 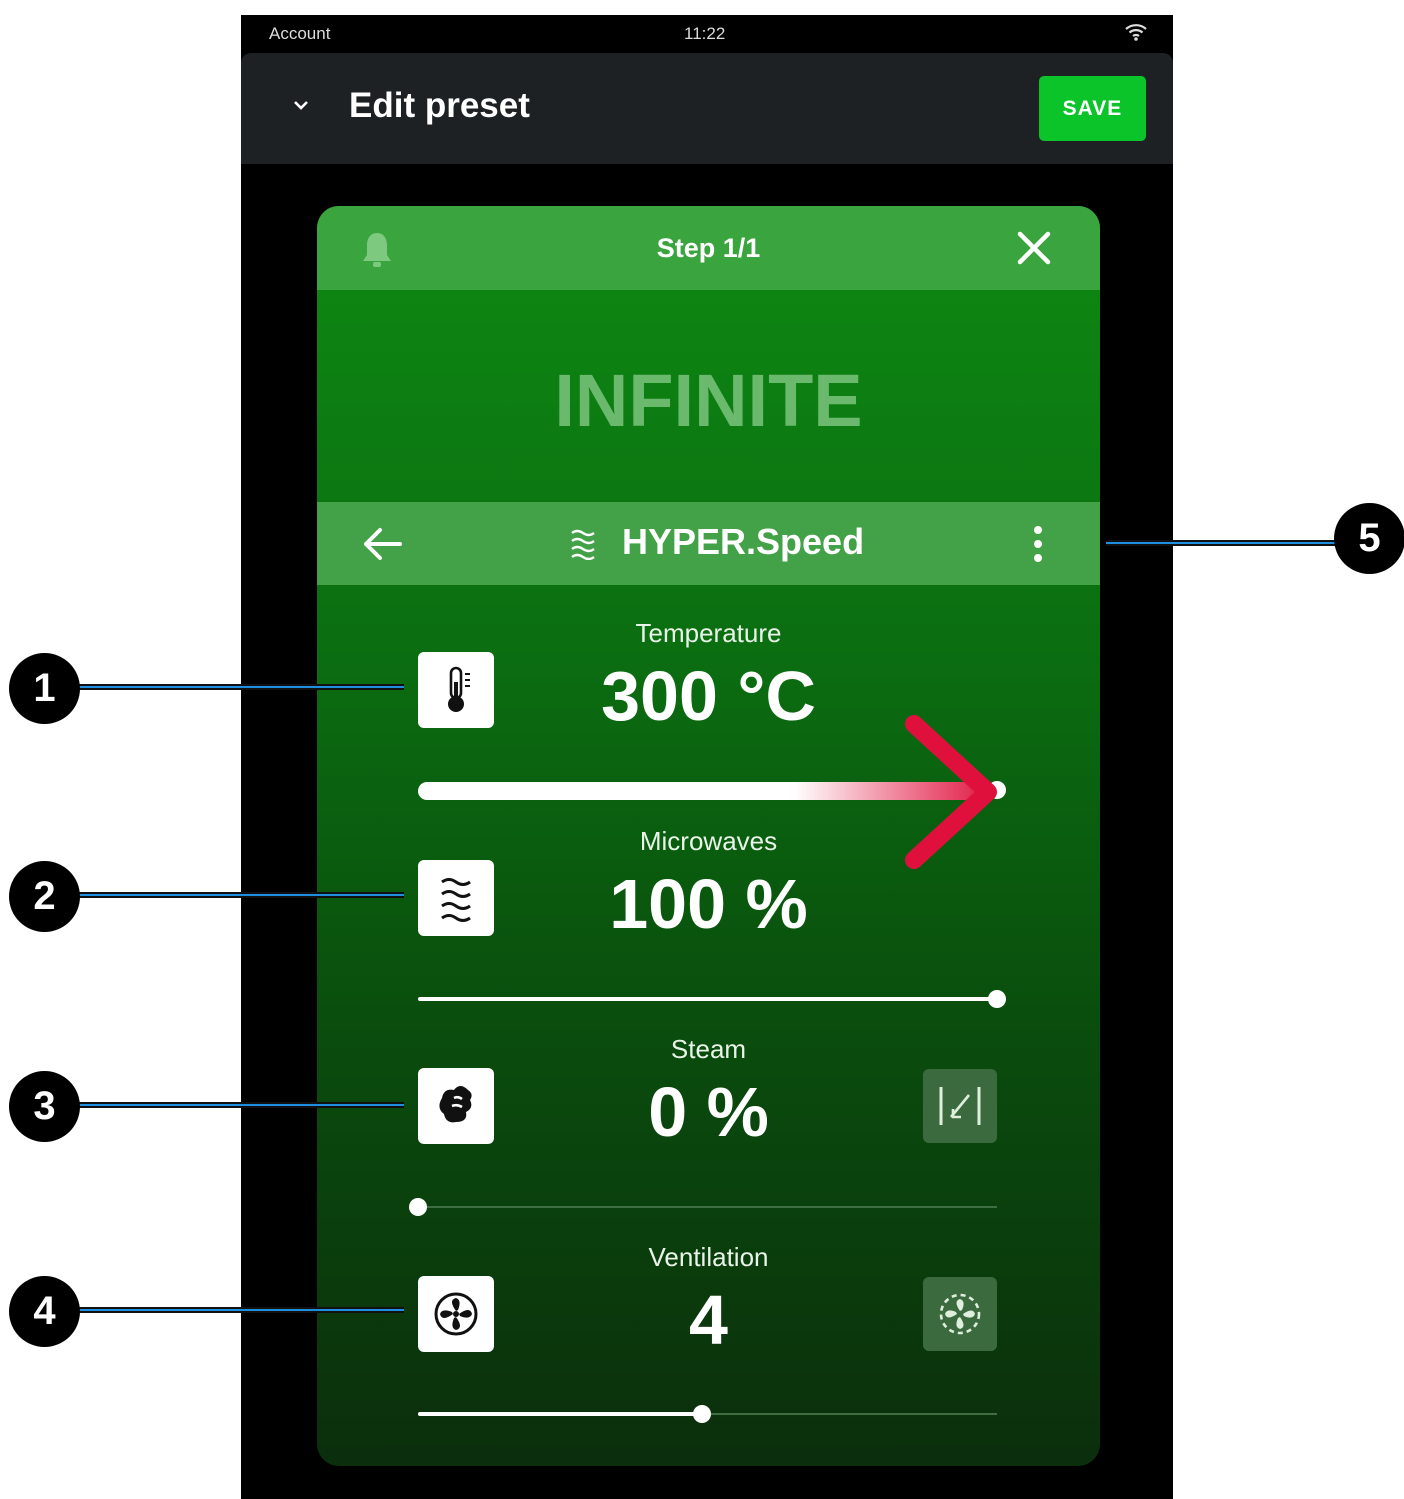 What do you see at coordinates (439, 105) in the screenshot?
I see `page-title: Edit preset` at bounding box center [439, 105].